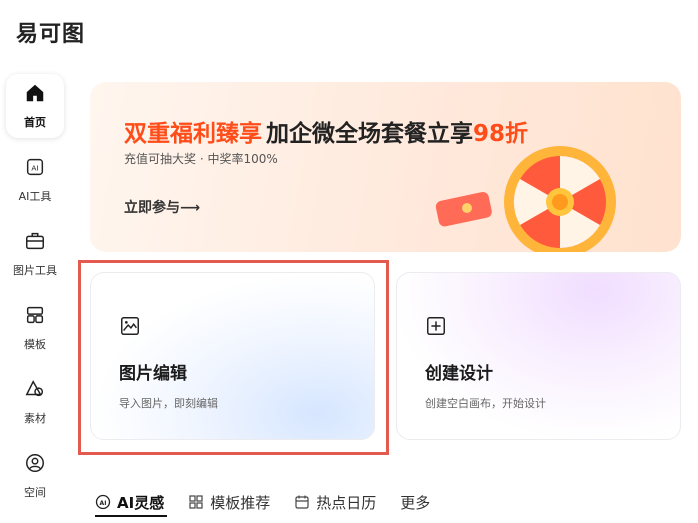  I want to click on sidebar-item-space: 空间, so click(35, 476).